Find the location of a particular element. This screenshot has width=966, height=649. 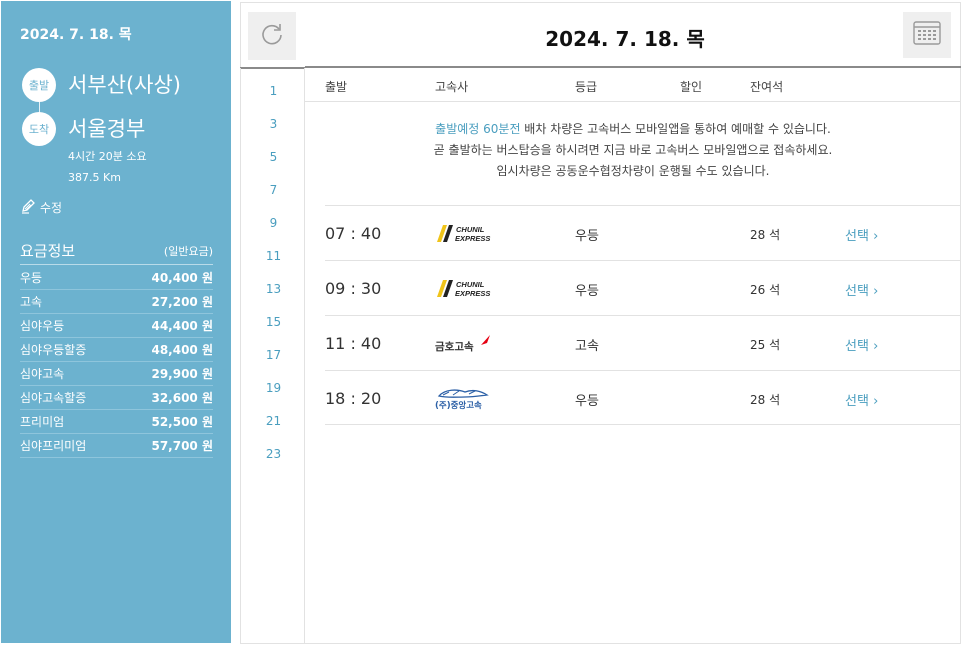

fare-grade: 우등 is located at coordinates (31, 278).